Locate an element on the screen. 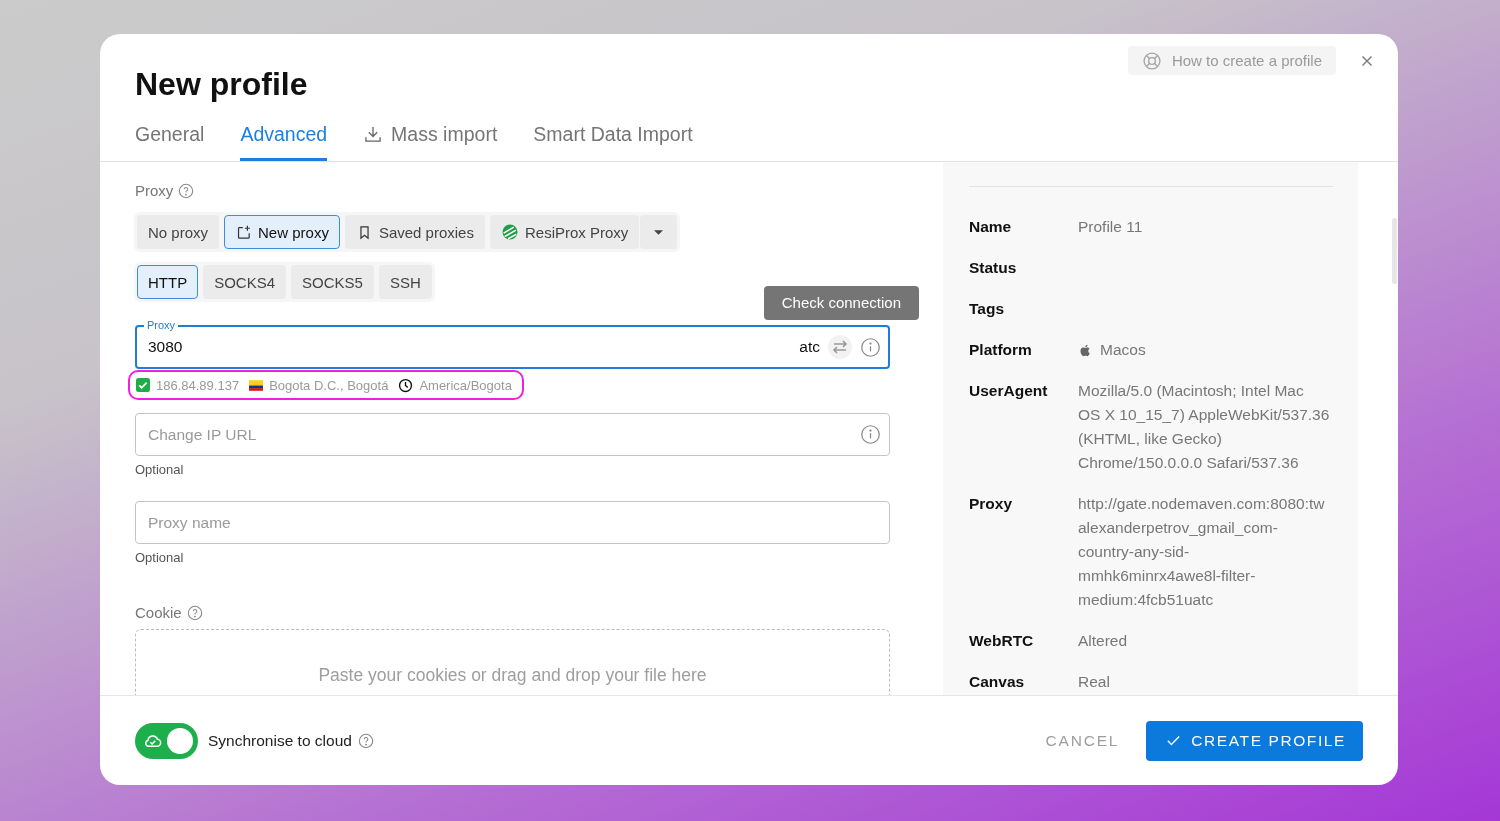 The height and width of the screenshot is (821, 1500). create-profile-button: CREATE PROFILE is located at coordinates (1254, 740).